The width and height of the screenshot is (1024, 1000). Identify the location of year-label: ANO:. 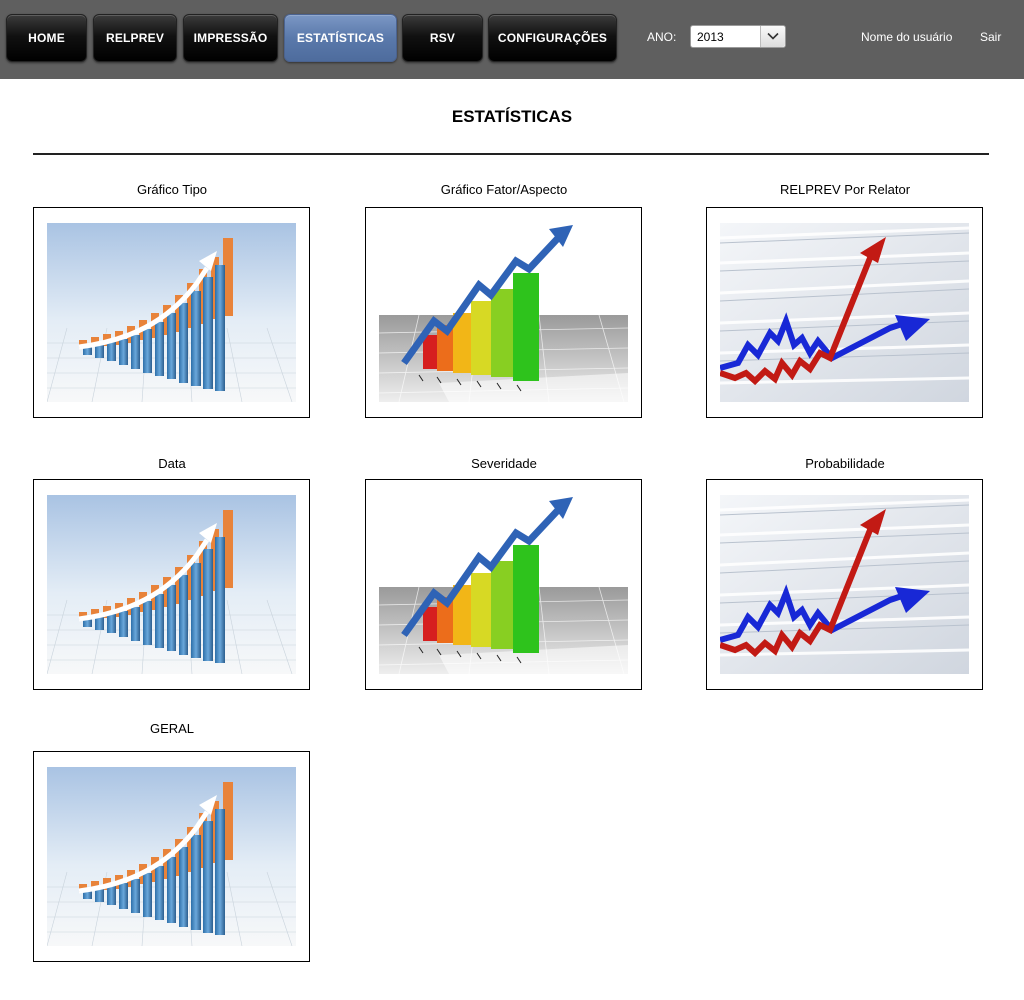
(662, 37).